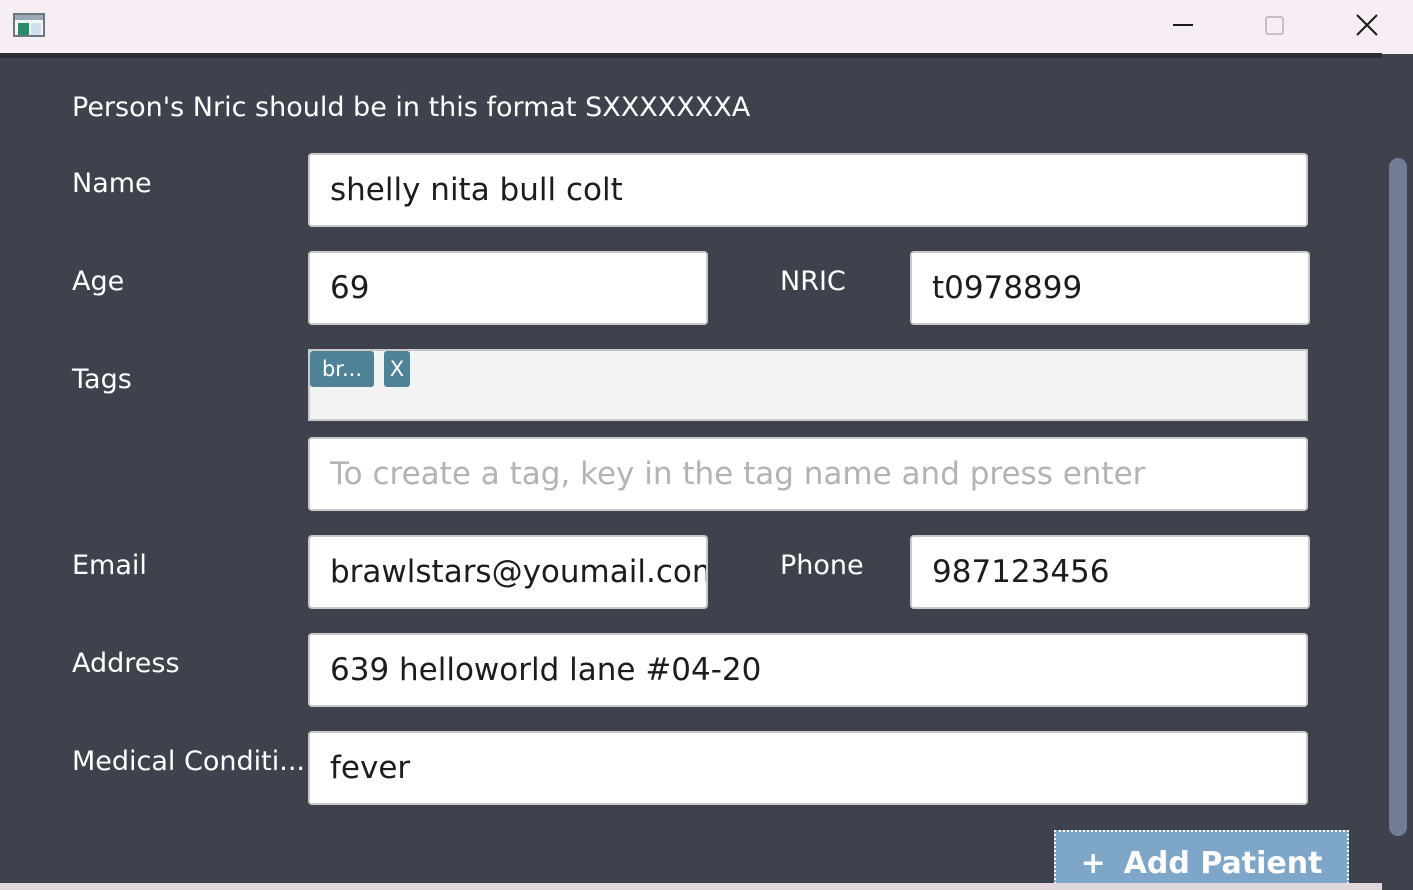 The image size is (1413, 890). I want to click on email-label: Email, so click(109, 565).